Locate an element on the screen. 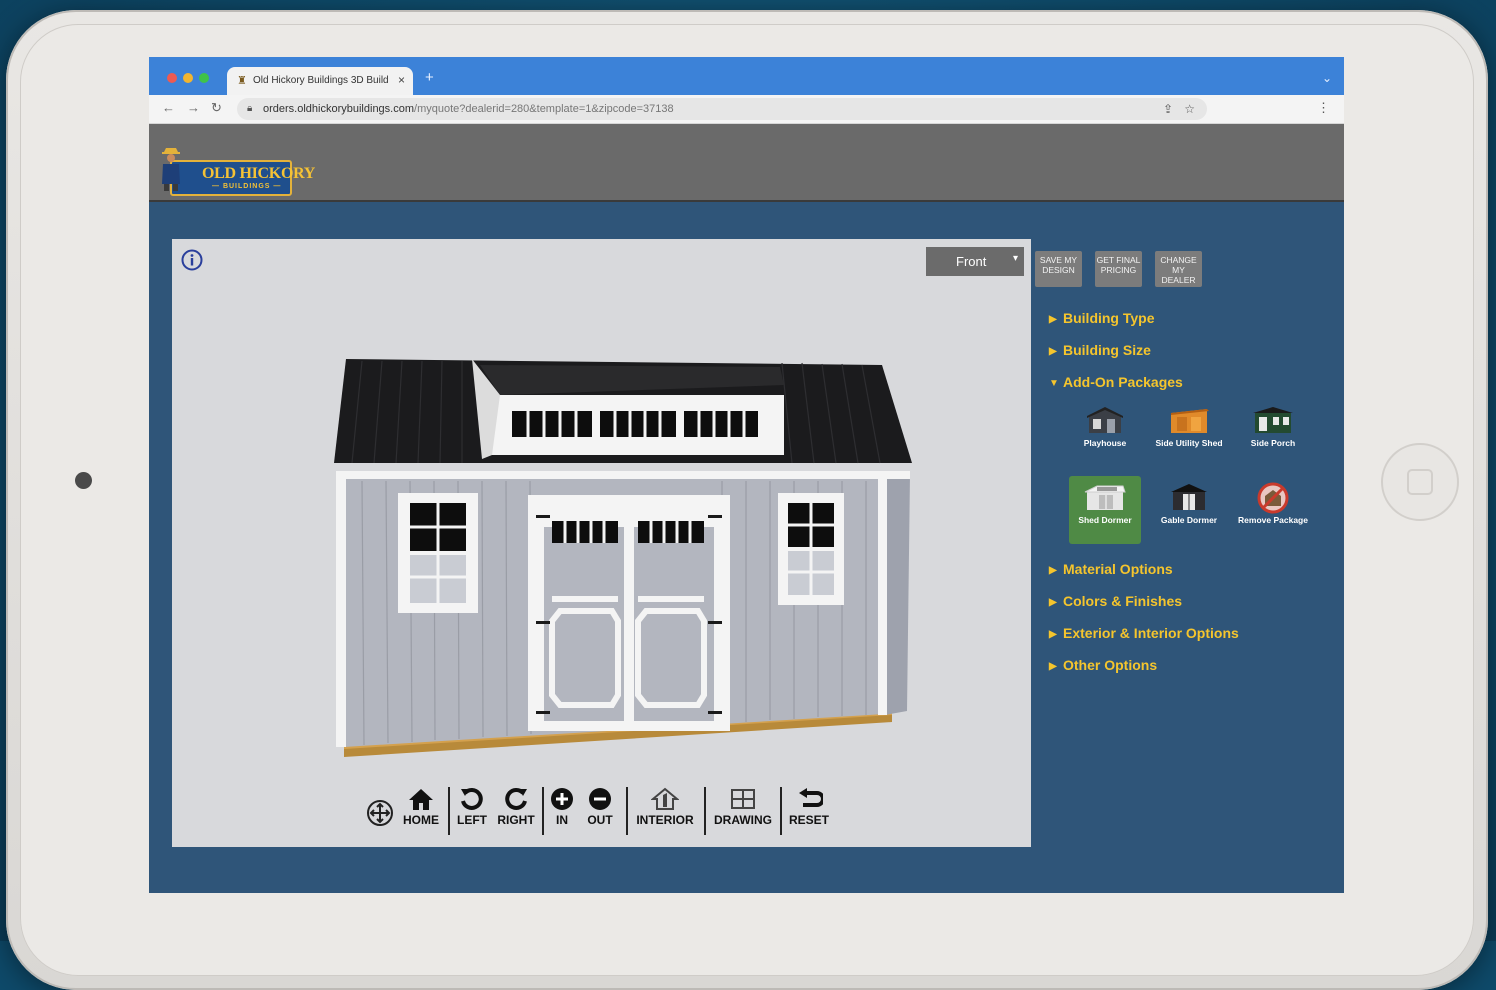 The height and width of the screenshot is (990, 1496). tab-list-chevron-icon: ⌄ is located at coordinates (1327, 78).